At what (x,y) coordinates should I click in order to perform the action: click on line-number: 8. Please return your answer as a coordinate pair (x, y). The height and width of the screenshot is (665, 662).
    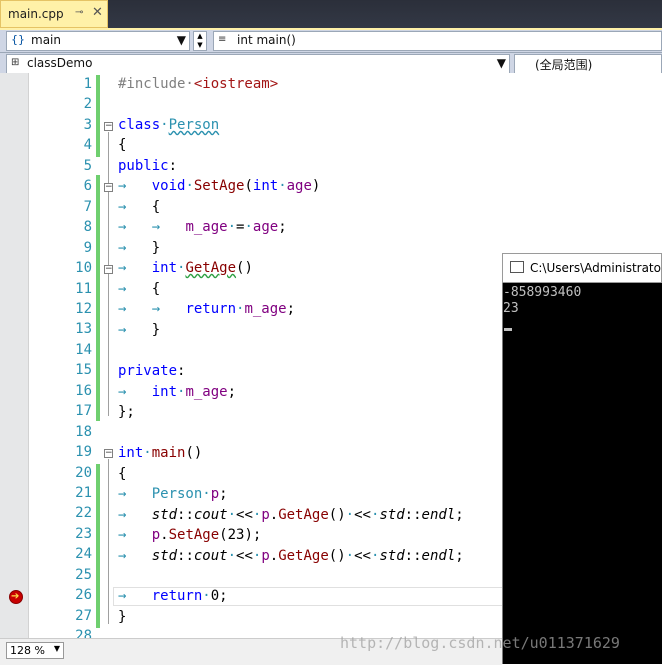
    Looking at the image, I should click on (87, 227).